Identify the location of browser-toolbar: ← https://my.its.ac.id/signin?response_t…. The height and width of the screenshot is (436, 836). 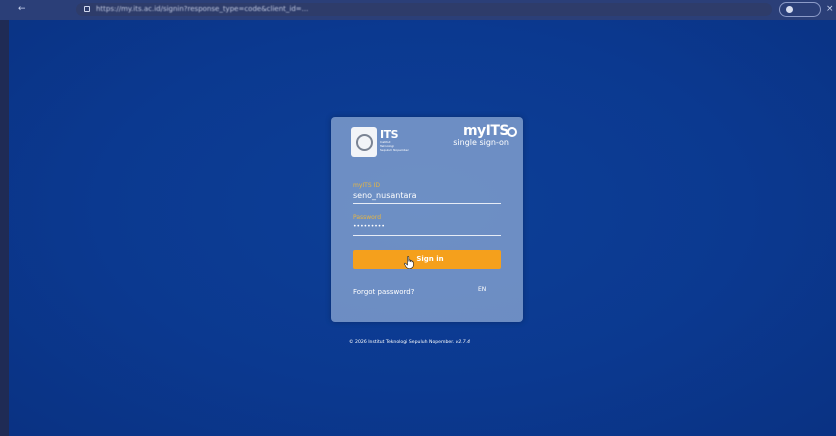
(418, 10).